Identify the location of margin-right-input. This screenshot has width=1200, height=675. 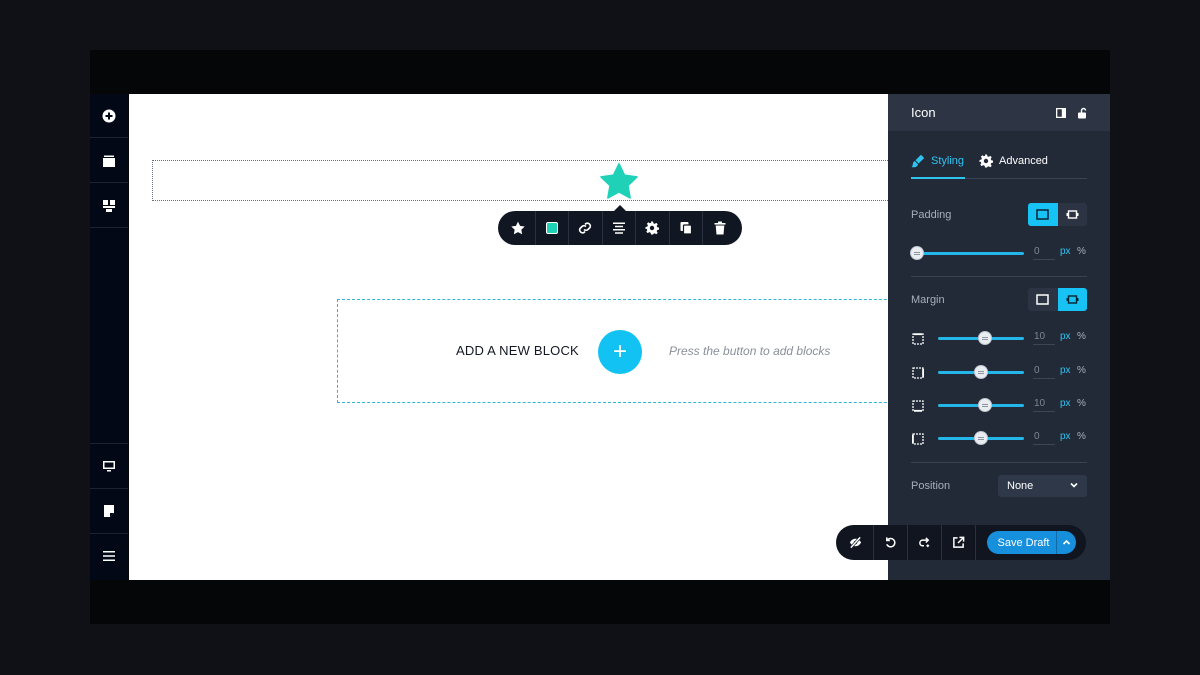
(1044, 371).